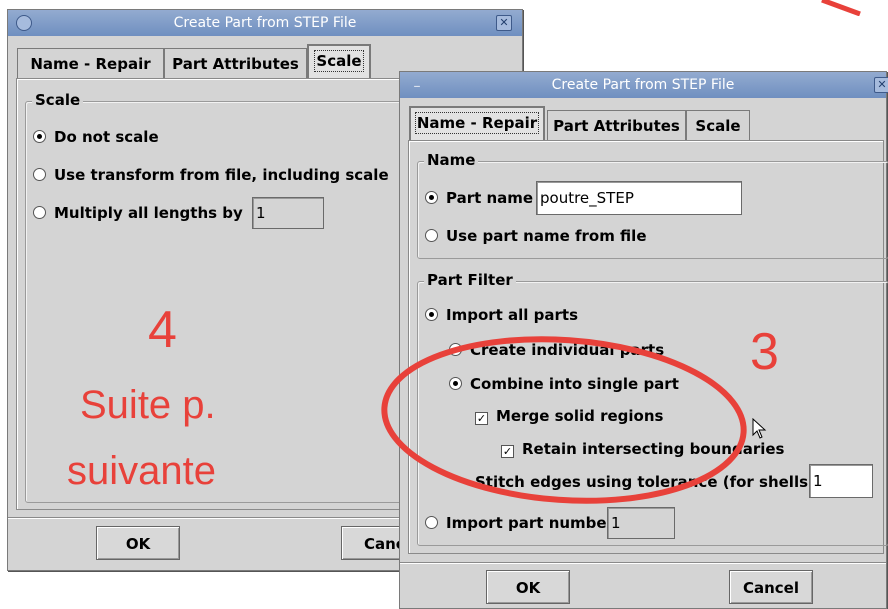  I want to click on back-tab-scale: Scale, so click(339, 61).